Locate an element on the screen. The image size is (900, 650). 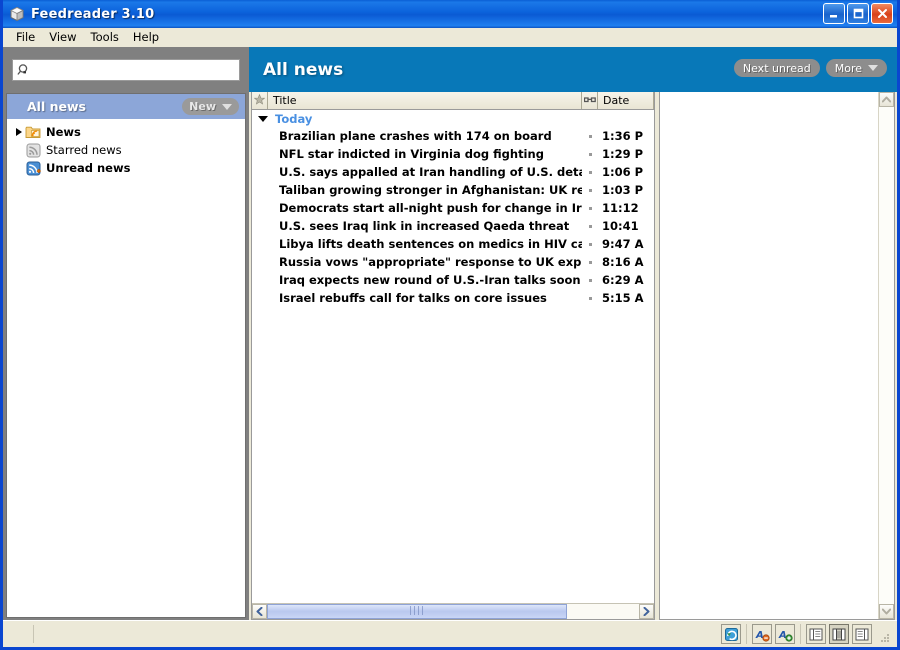
column-read is located at coordinates (590, 100).